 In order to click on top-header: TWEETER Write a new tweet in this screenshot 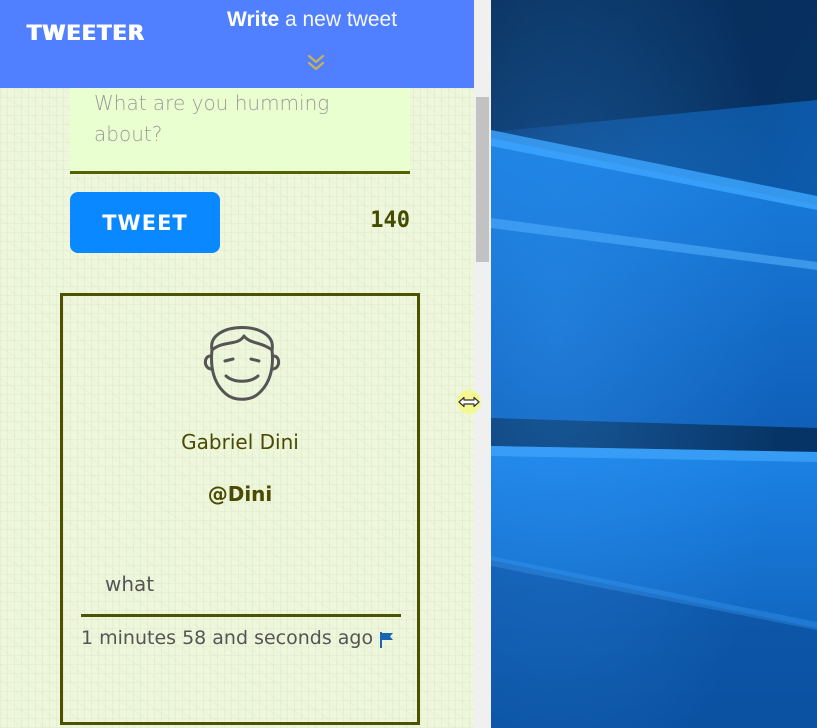, I will do `click(237, 44)`.